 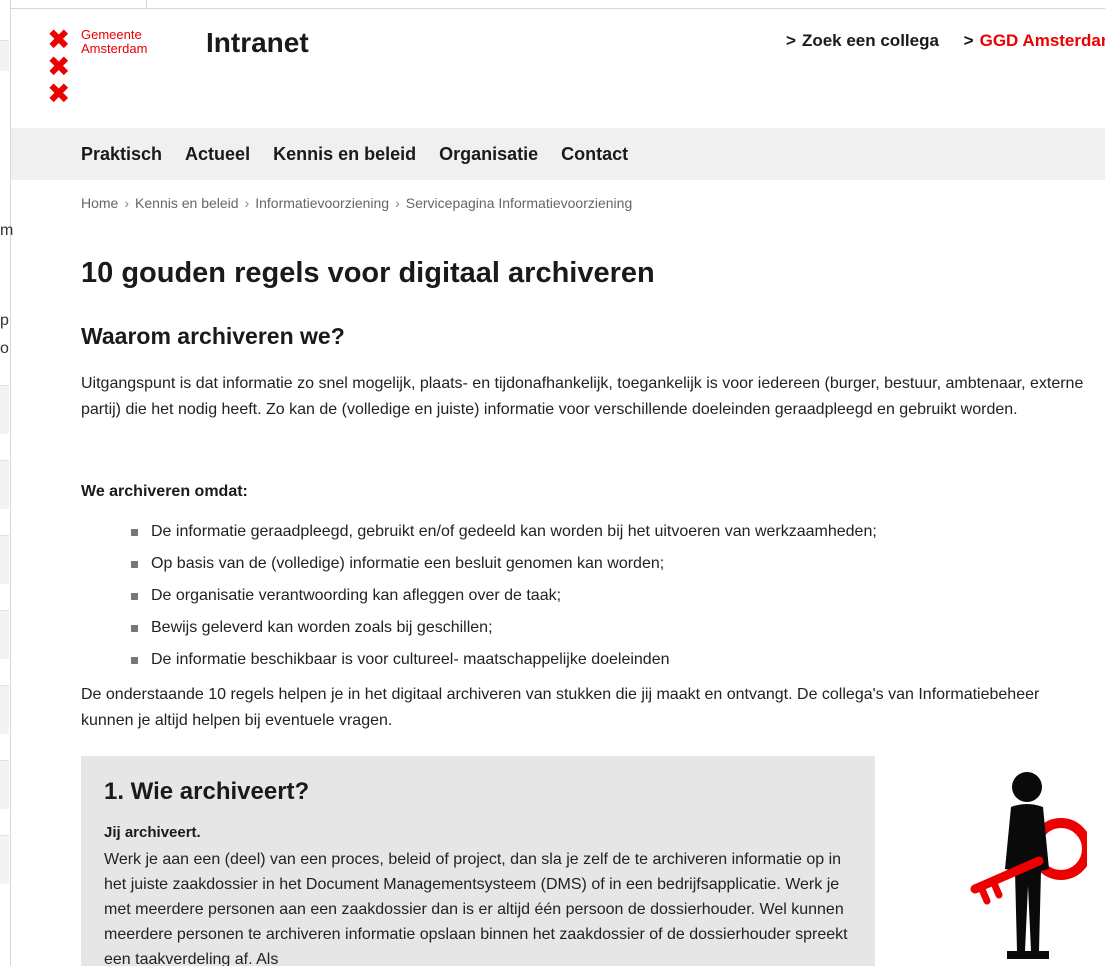 What do you see at coordinates (488, 154) in the screenshot?
I see `nav-item-organisatie: Organisatie` at bounding box center [488, 154].